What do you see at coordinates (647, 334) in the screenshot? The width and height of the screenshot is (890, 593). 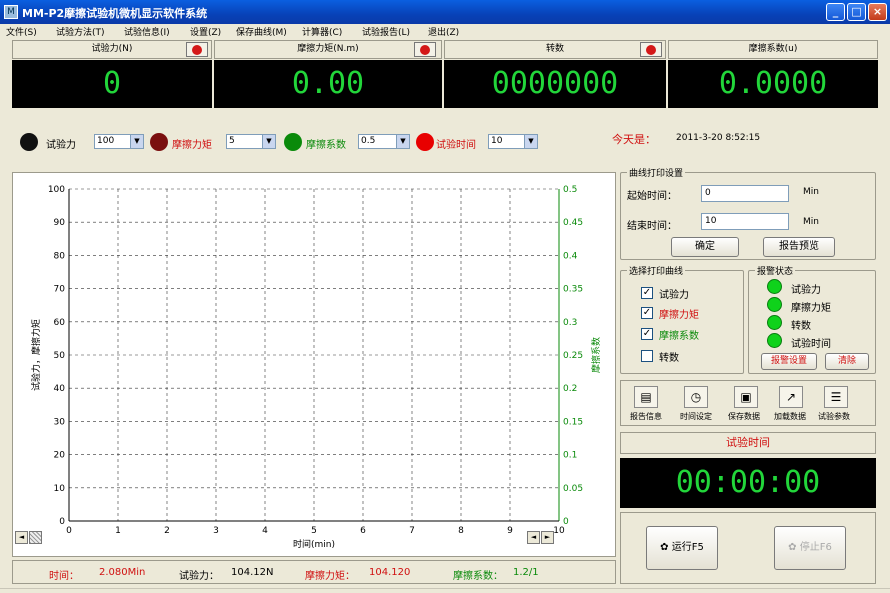 I see `coef-curve-checkbox: ✓` at bounding box center [647, 334].